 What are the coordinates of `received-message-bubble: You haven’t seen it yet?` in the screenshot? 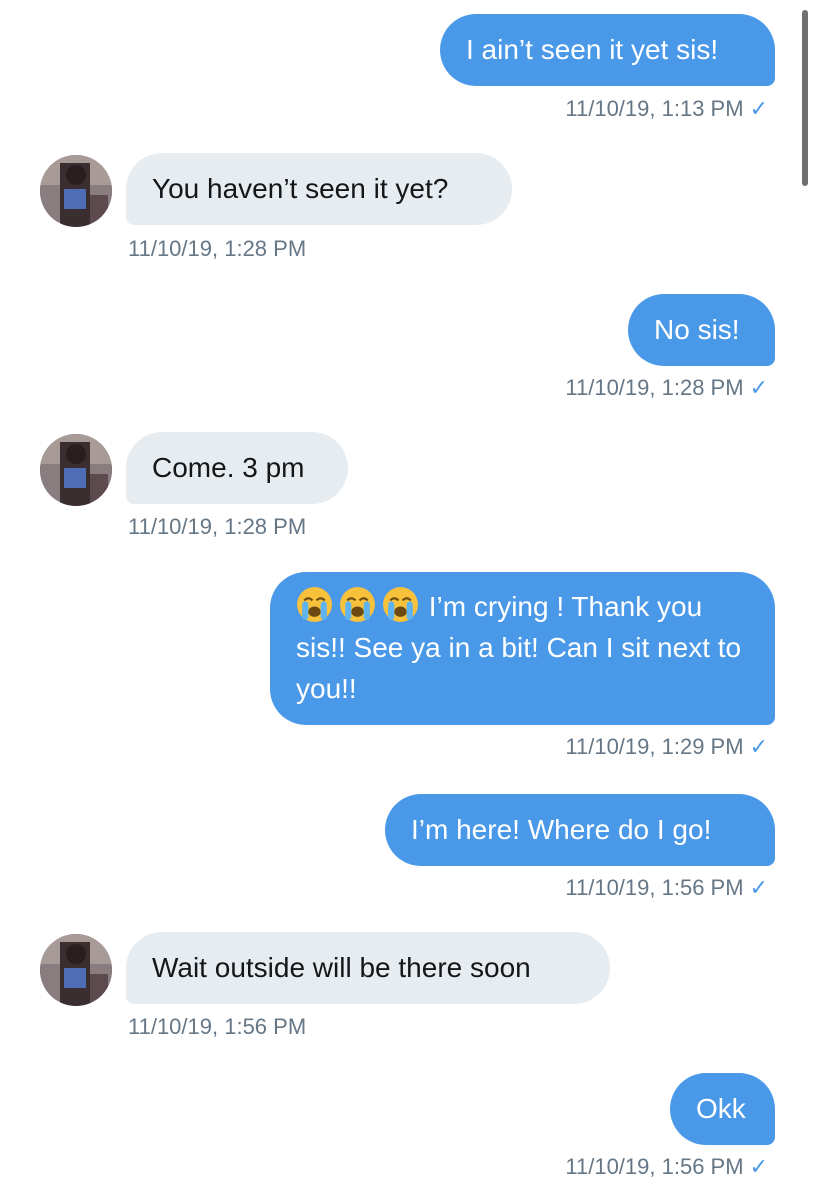 It's located at (319, 189).